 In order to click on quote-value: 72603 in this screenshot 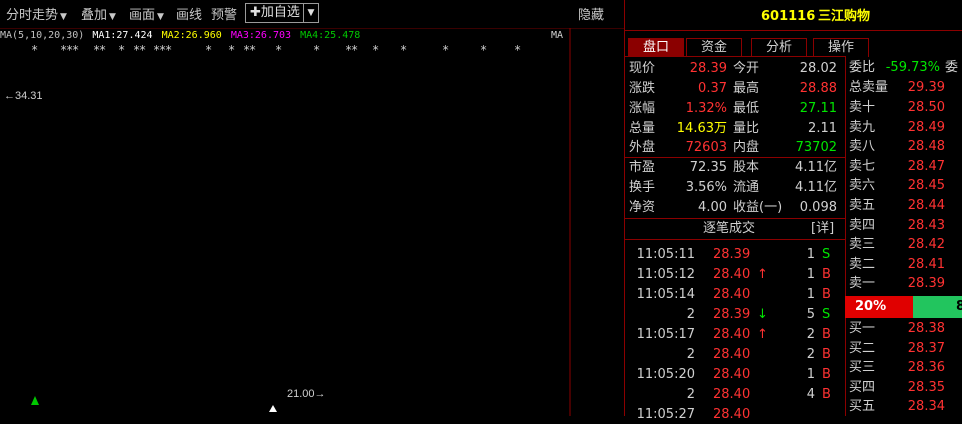, I will do `click(706, 147)`.